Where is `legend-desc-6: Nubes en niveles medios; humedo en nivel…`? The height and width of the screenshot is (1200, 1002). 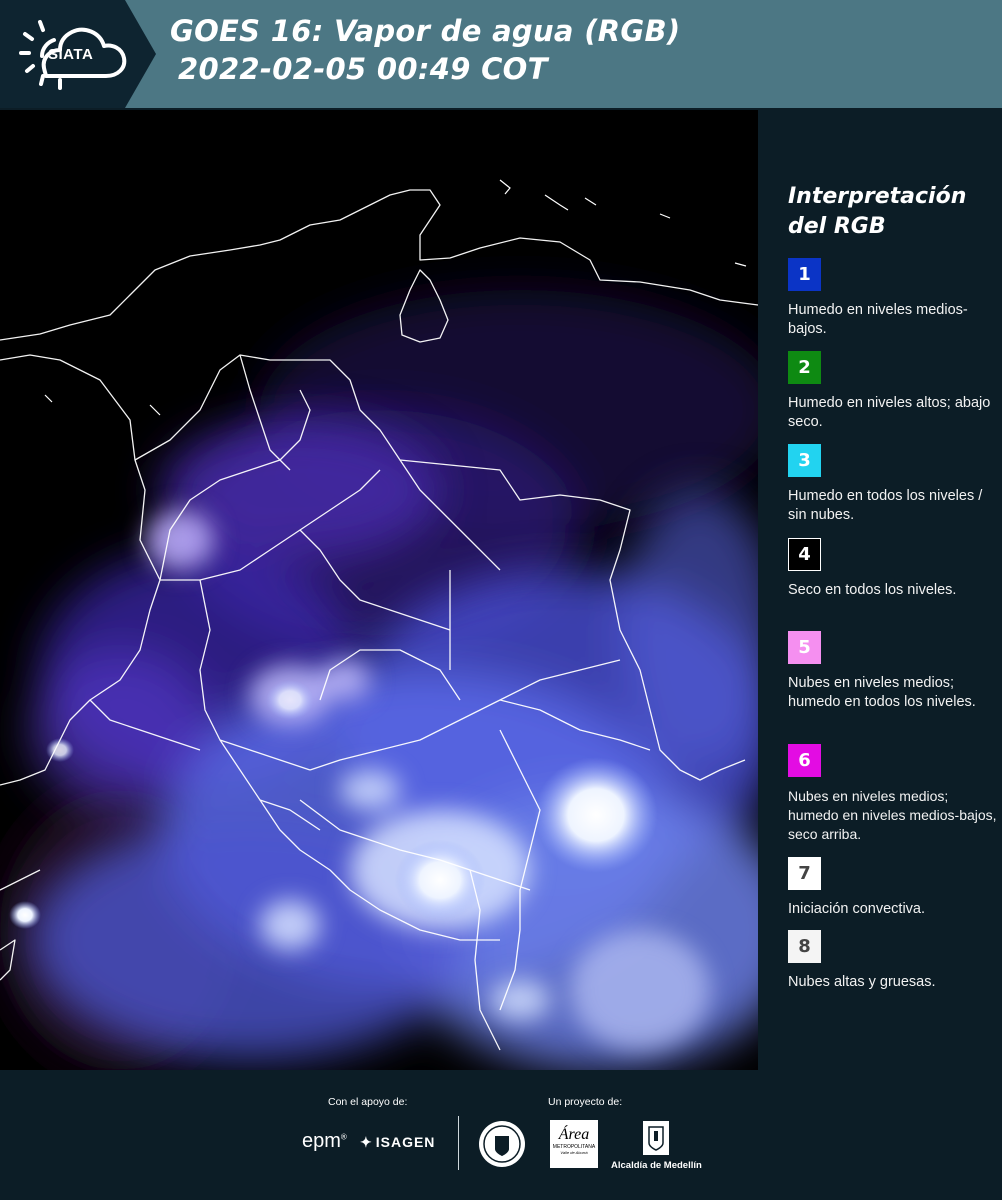 legend-desc-6: Nubes en niveles medios; humedo en nivel… is located at coordinates (892, 815).